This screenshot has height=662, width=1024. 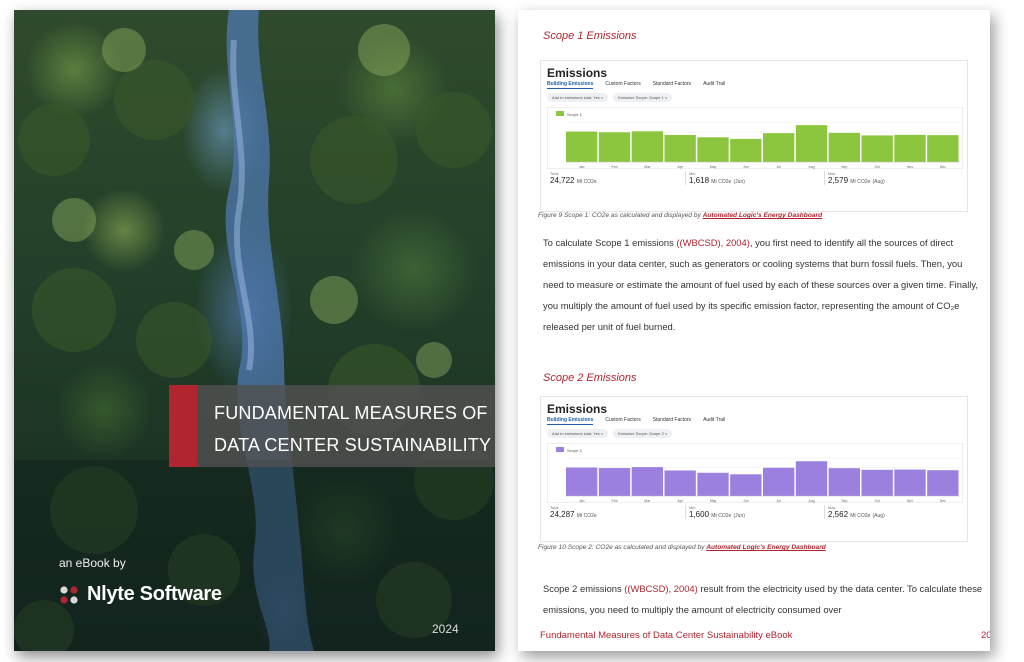 What do you see at coordinates (746, 485) in the screenshot?
I see `bar-jun: Jun: 1600` at bounding box center [746, 485].